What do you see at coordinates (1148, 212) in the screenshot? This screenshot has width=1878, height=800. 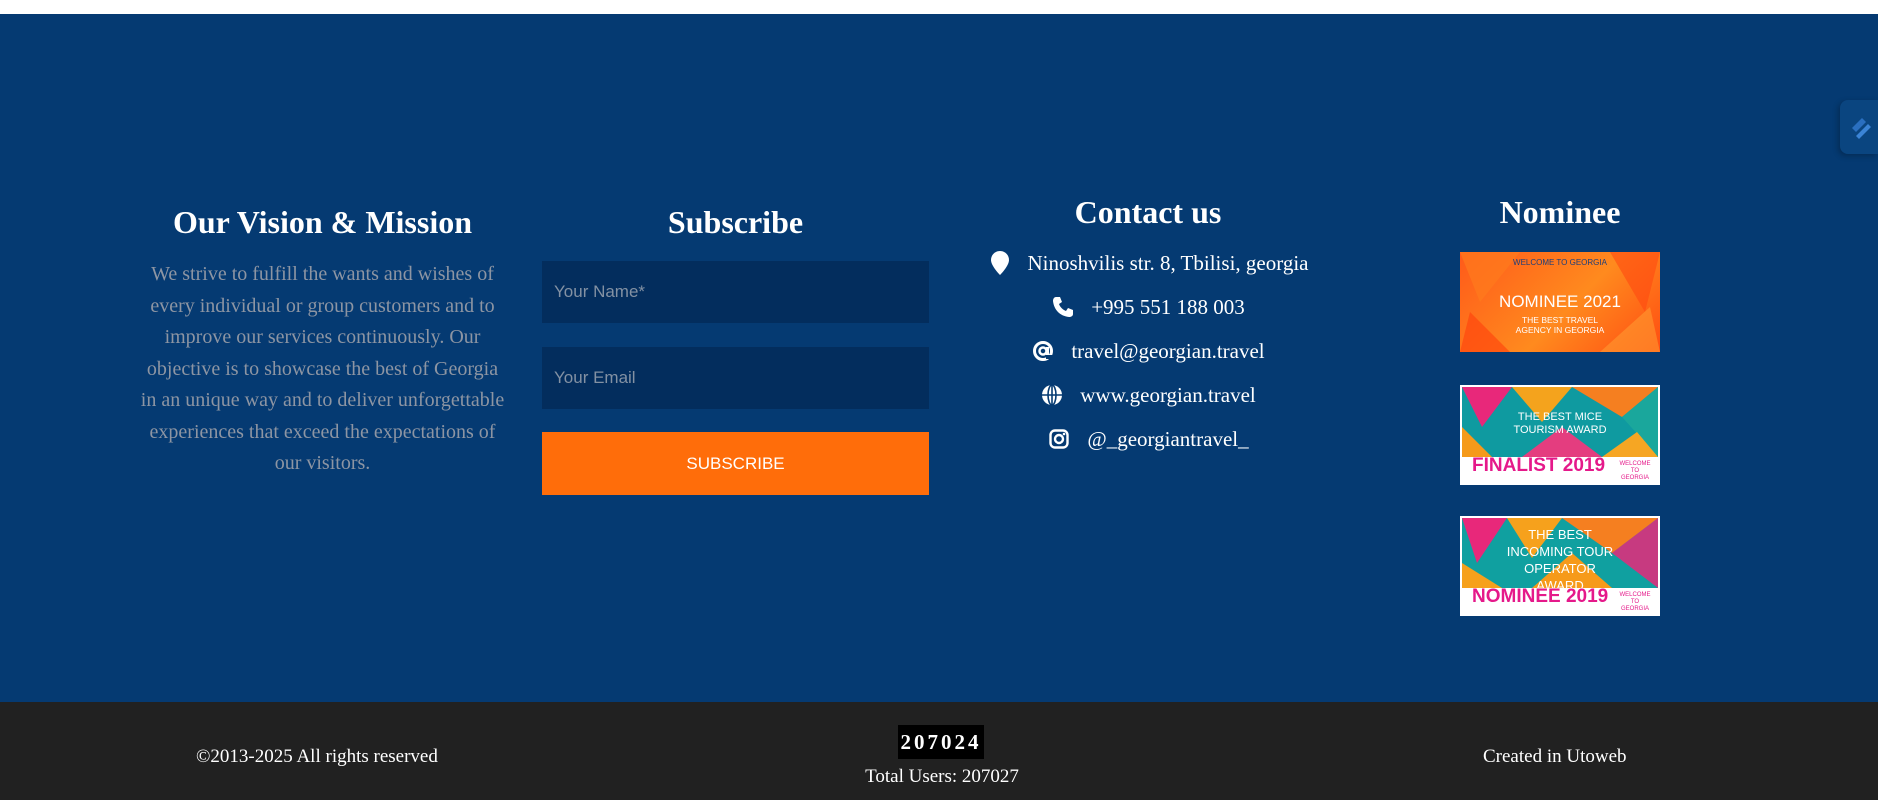 I see `contact-title: Contact us` at bounding box center [1148, 212].